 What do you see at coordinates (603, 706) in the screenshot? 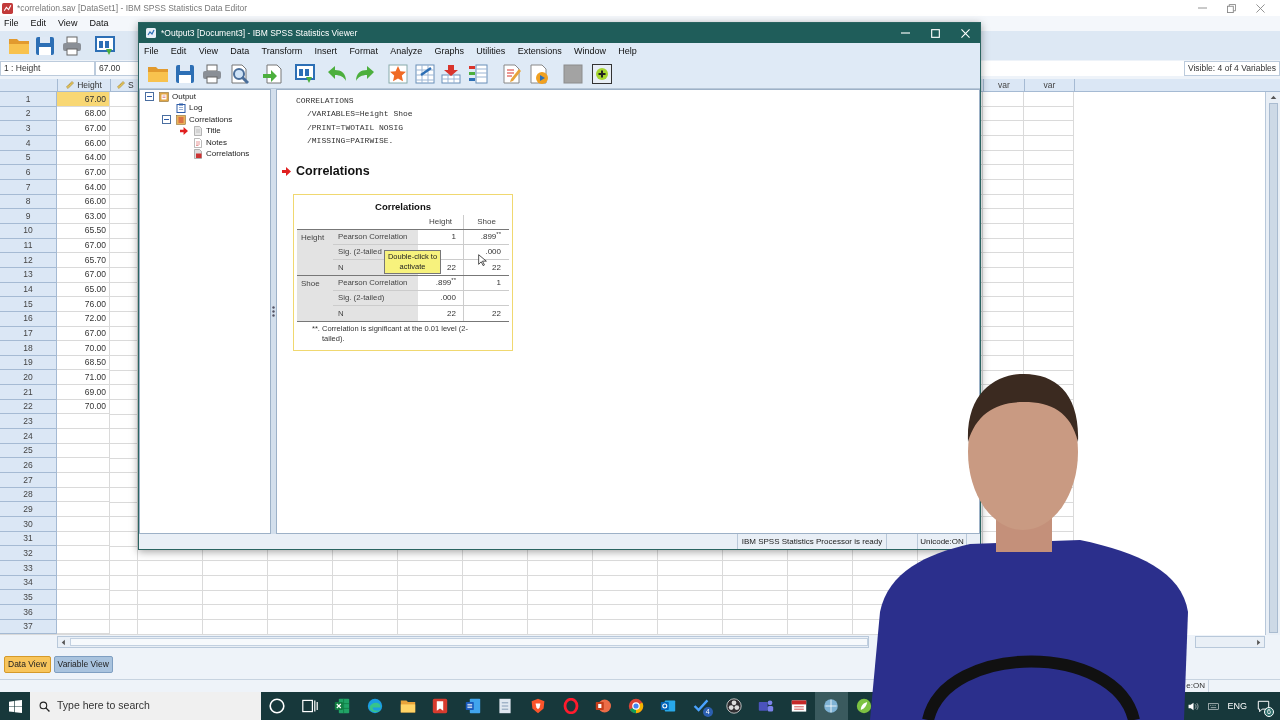
I see `slides-icon` at bounding box center [603, 706].